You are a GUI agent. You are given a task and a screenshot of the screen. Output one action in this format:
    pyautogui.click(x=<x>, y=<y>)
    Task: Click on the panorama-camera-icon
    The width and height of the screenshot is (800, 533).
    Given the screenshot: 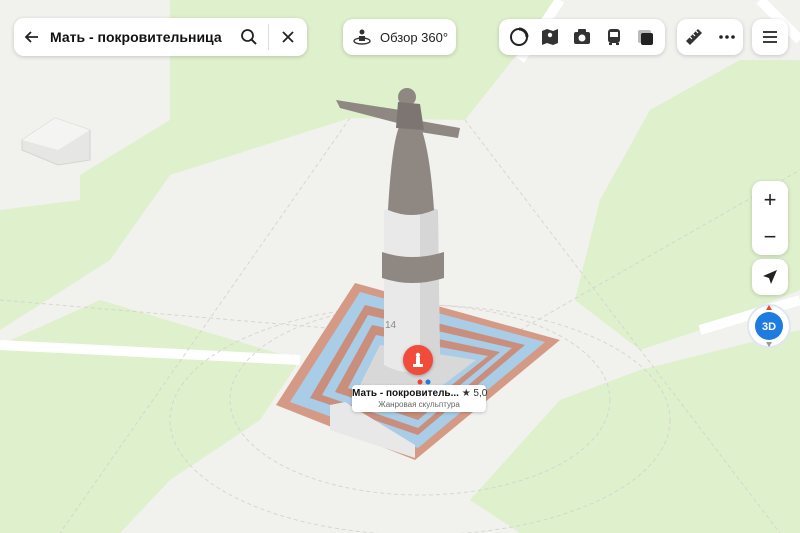 What is the action you would take?
    pyautogui.click(x=581, y=36)
    